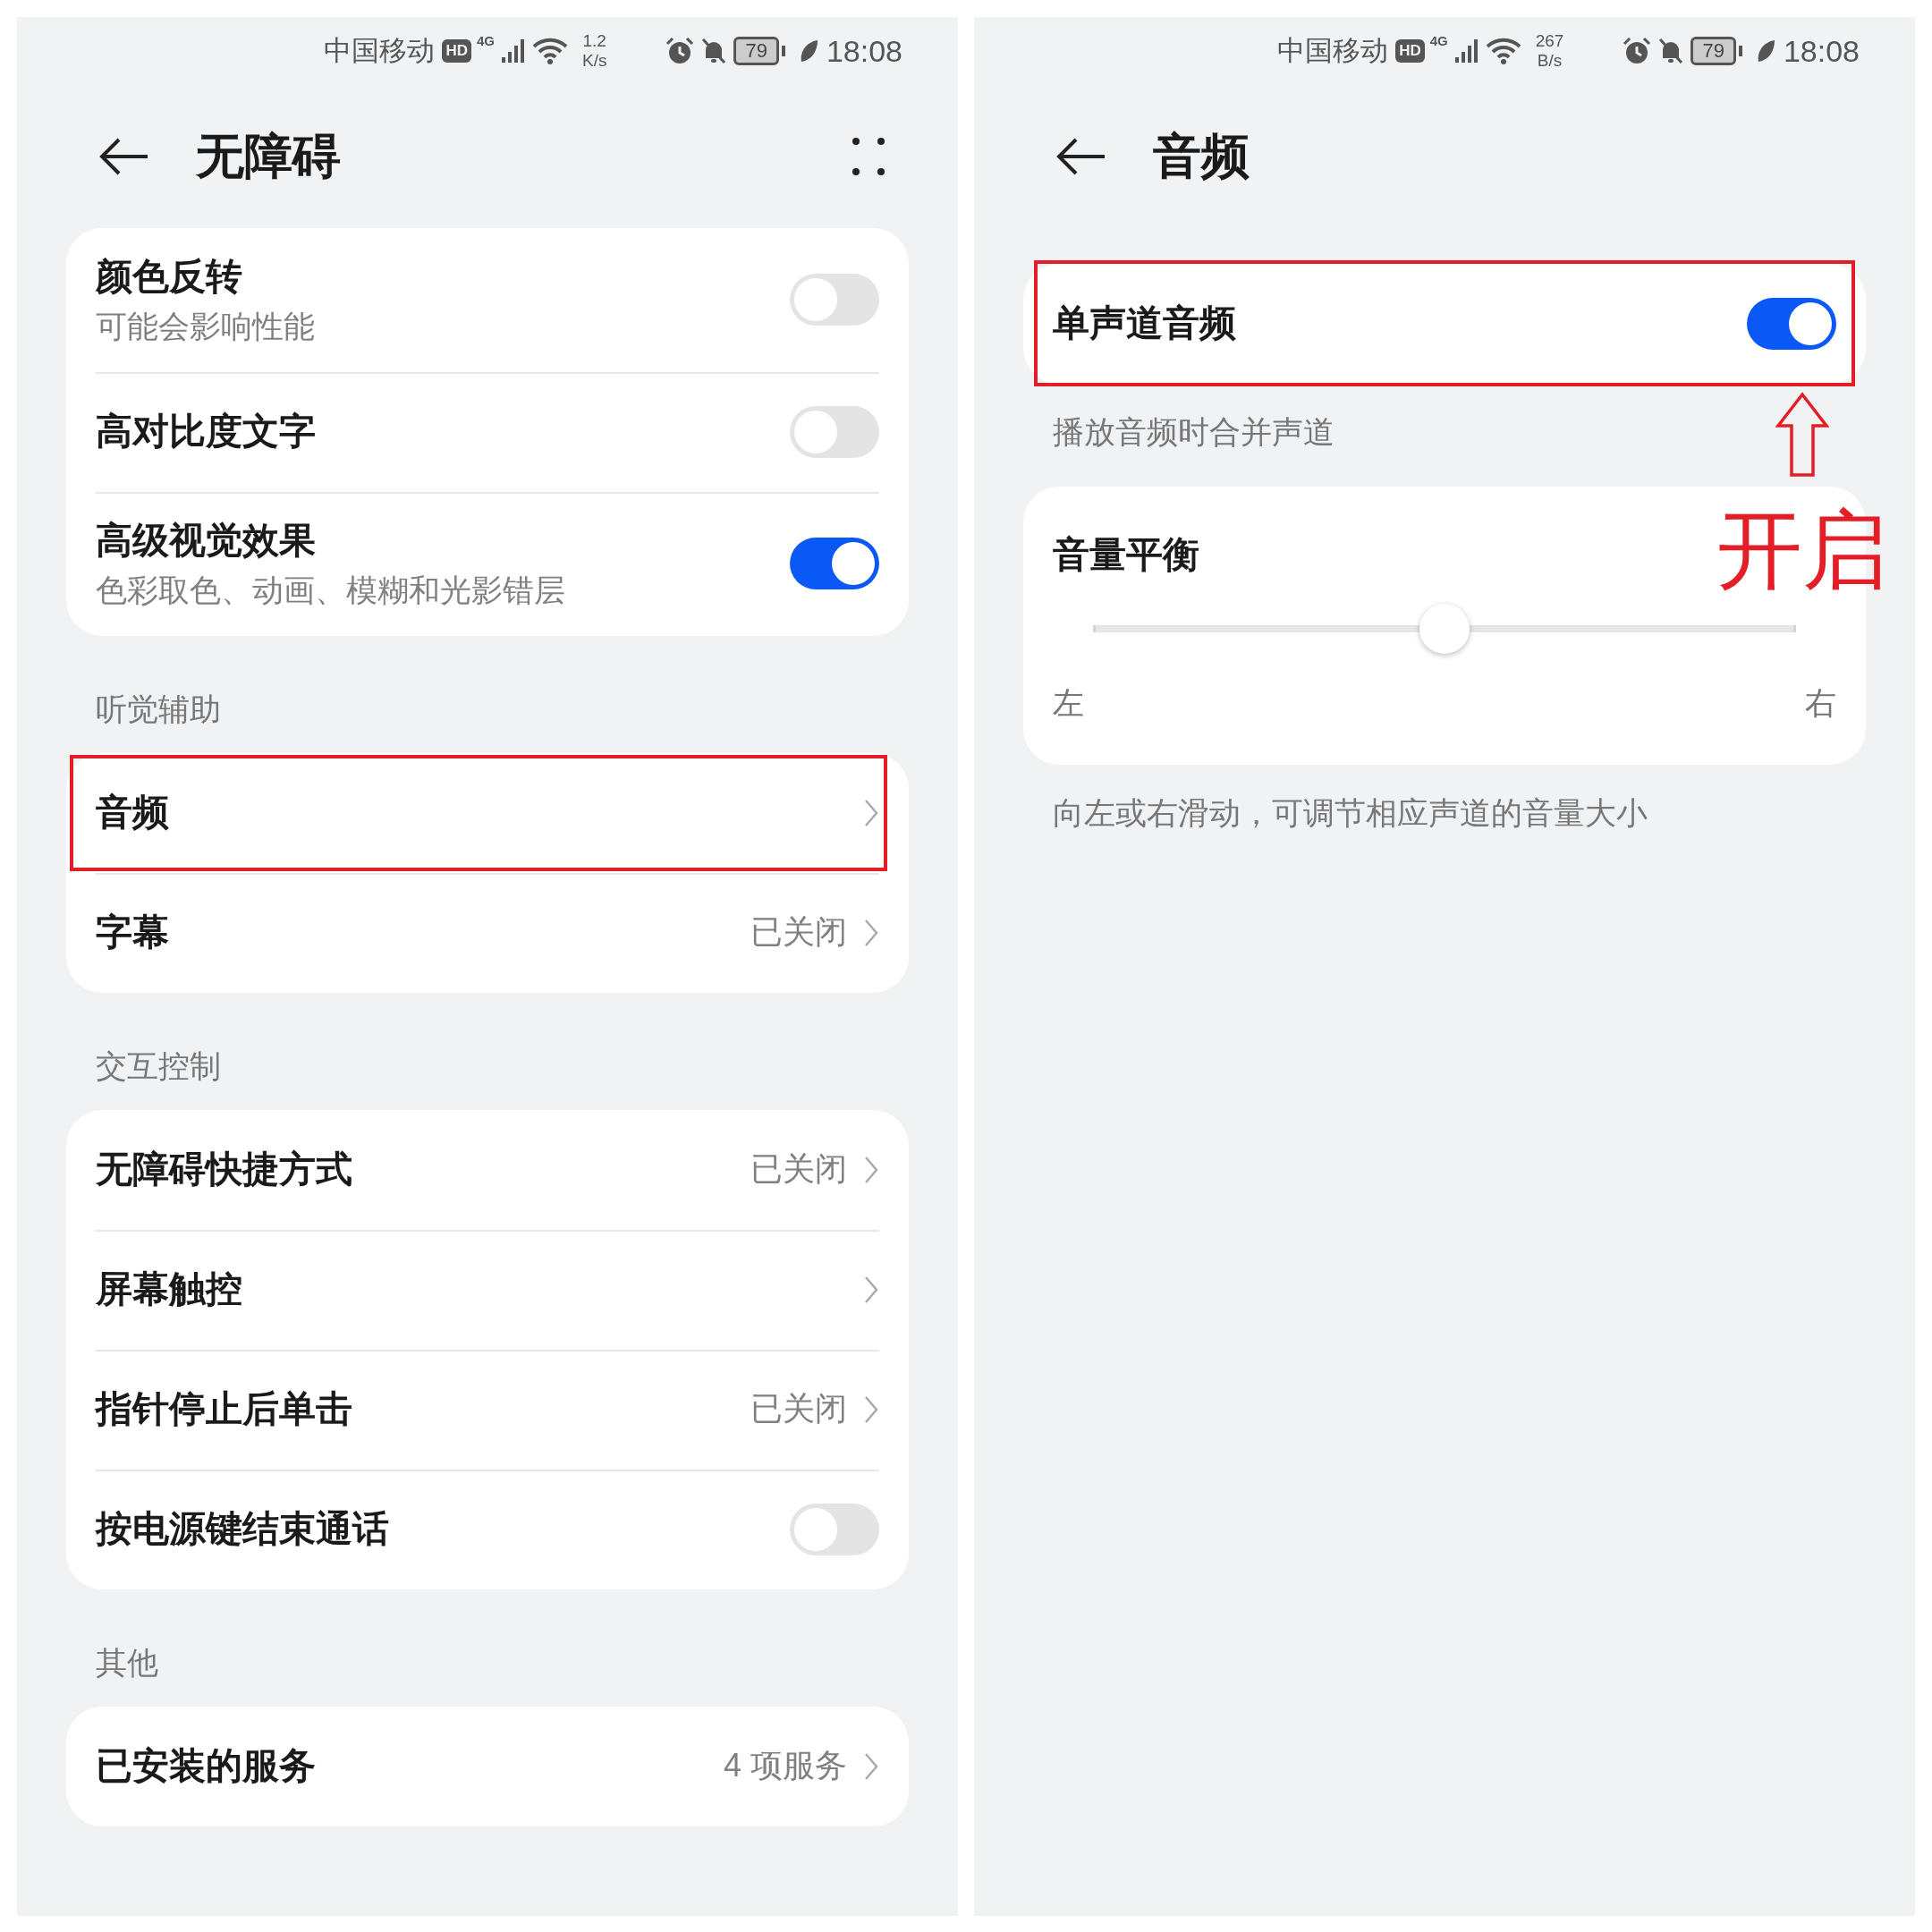 This screenshot has width=1932, height=1932. What do you see at coordinates (133, 812) in the screenshot?
I see `setting-title: 音频` at bounding box center [133, 812].